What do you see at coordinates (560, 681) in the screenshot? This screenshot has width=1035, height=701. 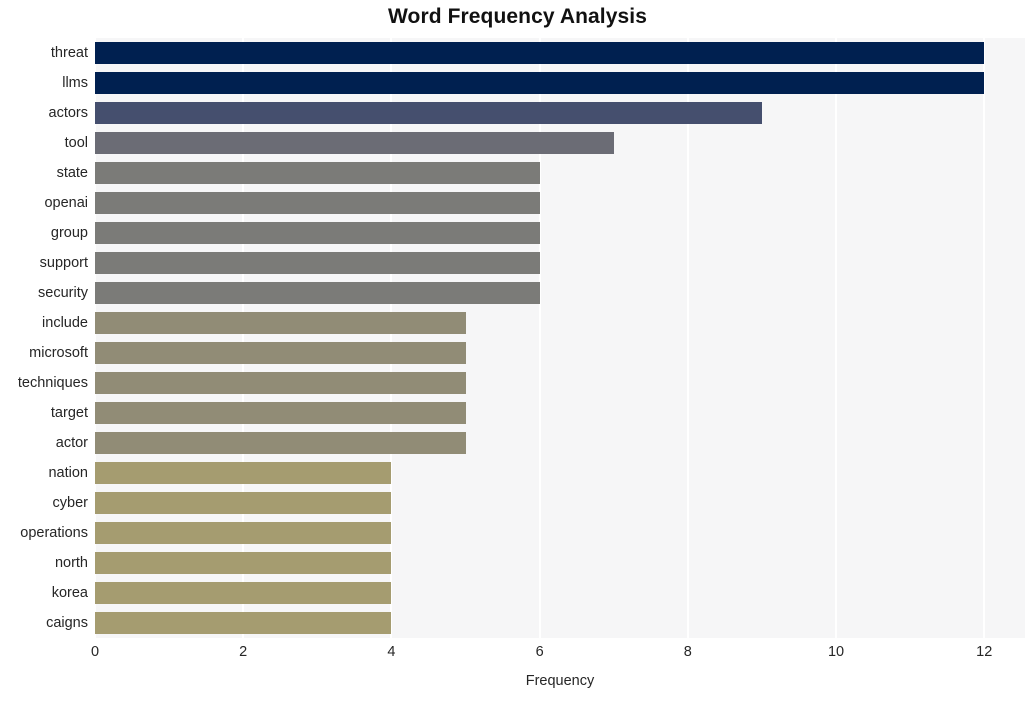 I see `x-axis-label: Frequency` at bounding box center [560, 681].